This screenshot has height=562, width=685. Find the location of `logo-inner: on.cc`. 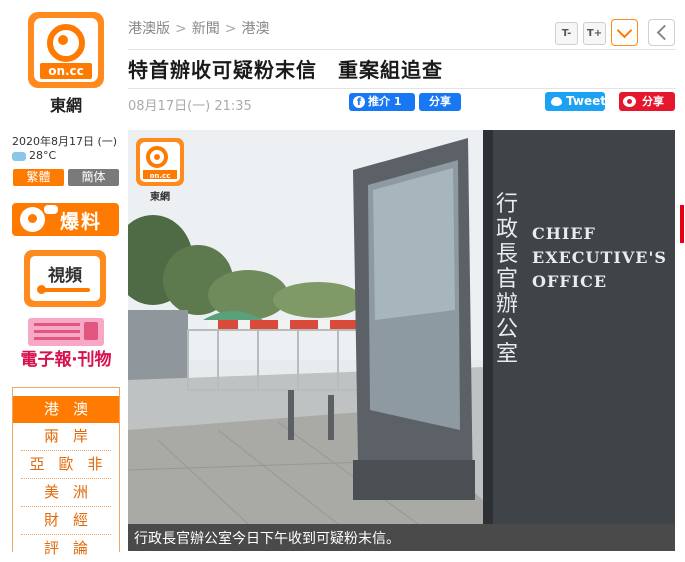

logo-inner: on.cc is located at coordinates (66, 50).